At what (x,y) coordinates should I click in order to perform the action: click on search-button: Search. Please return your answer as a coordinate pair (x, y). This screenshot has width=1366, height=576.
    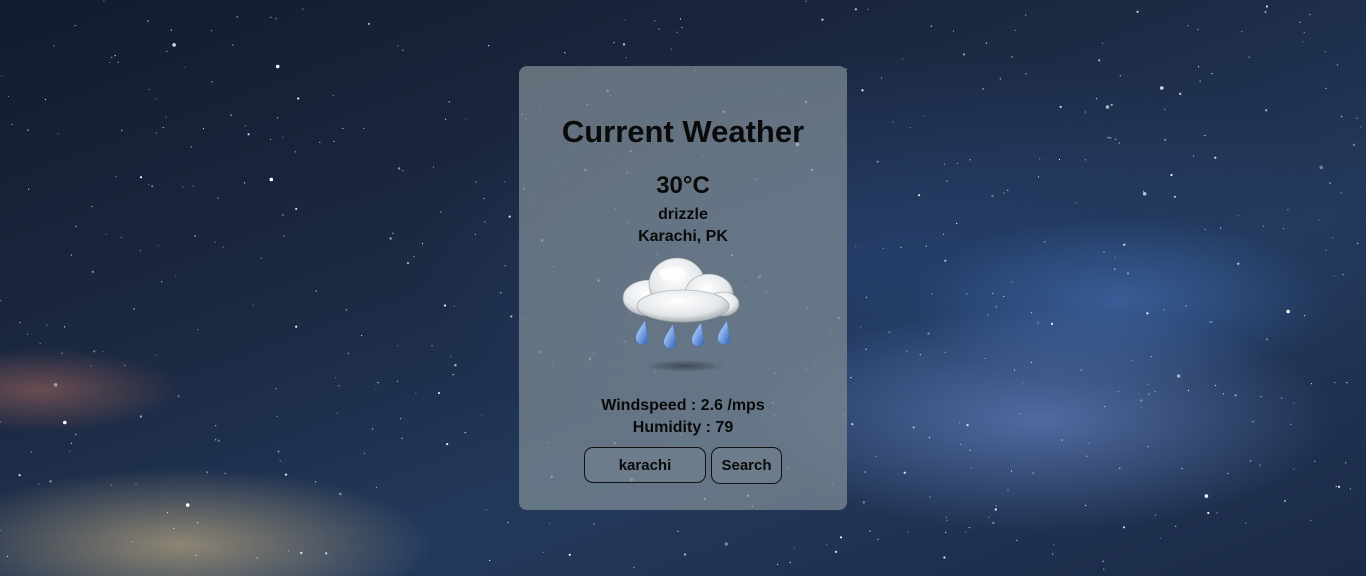
    Looking at the image, I should click on (746, 465).